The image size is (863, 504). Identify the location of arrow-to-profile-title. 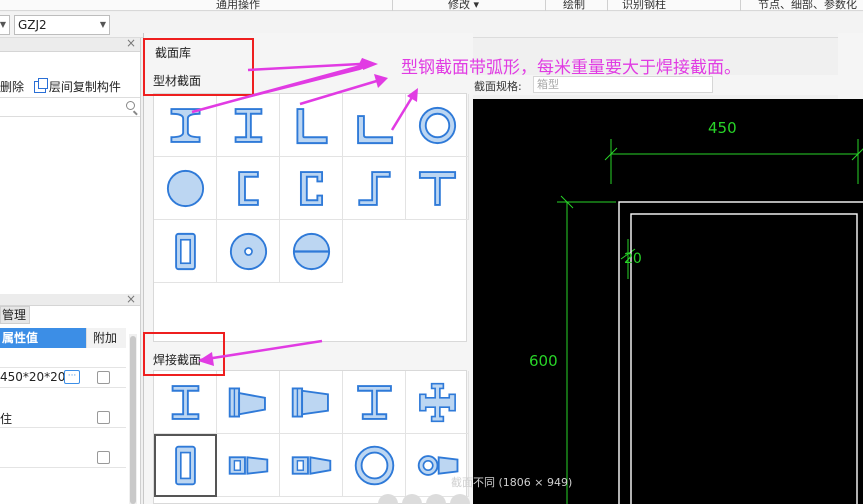
(304, 67).